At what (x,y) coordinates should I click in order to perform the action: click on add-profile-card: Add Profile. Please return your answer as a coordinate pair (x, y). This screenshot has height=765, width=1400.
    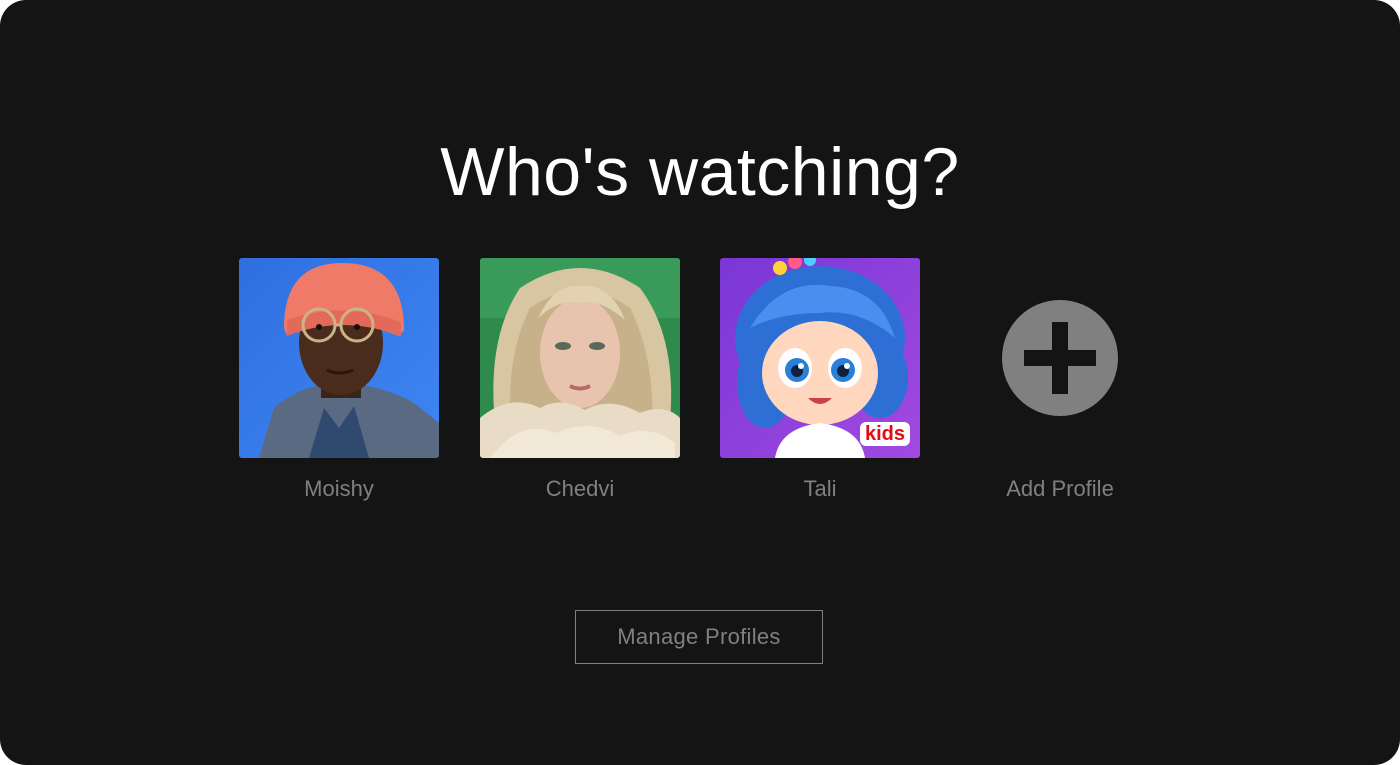
    Looking at the image, I should click on (1060, 380).